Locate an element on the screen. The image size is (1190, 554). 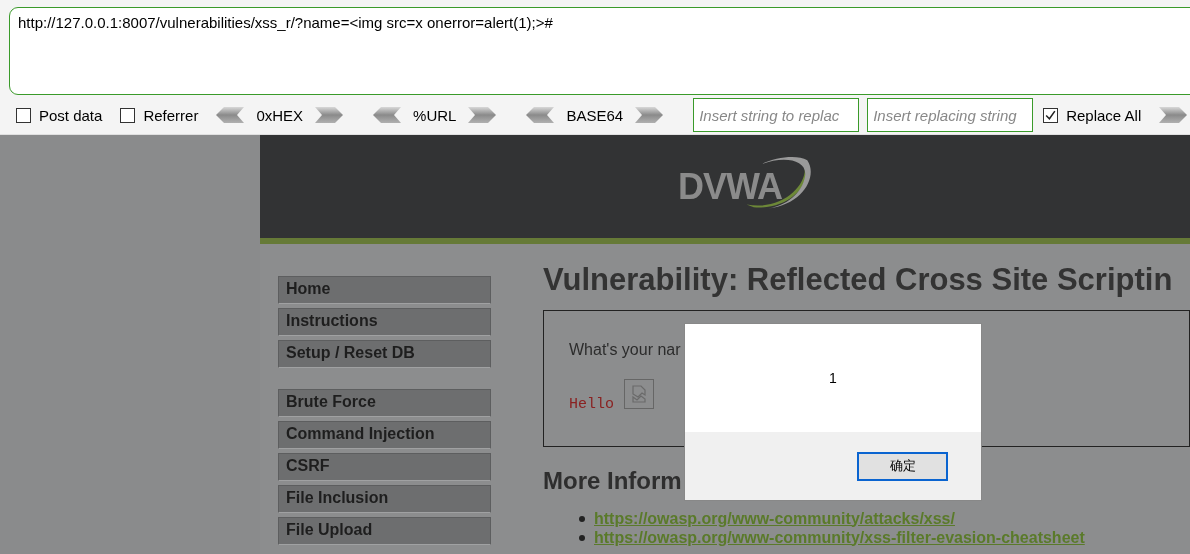
menu-item: Brute Force is located at coordinates (384, 403).